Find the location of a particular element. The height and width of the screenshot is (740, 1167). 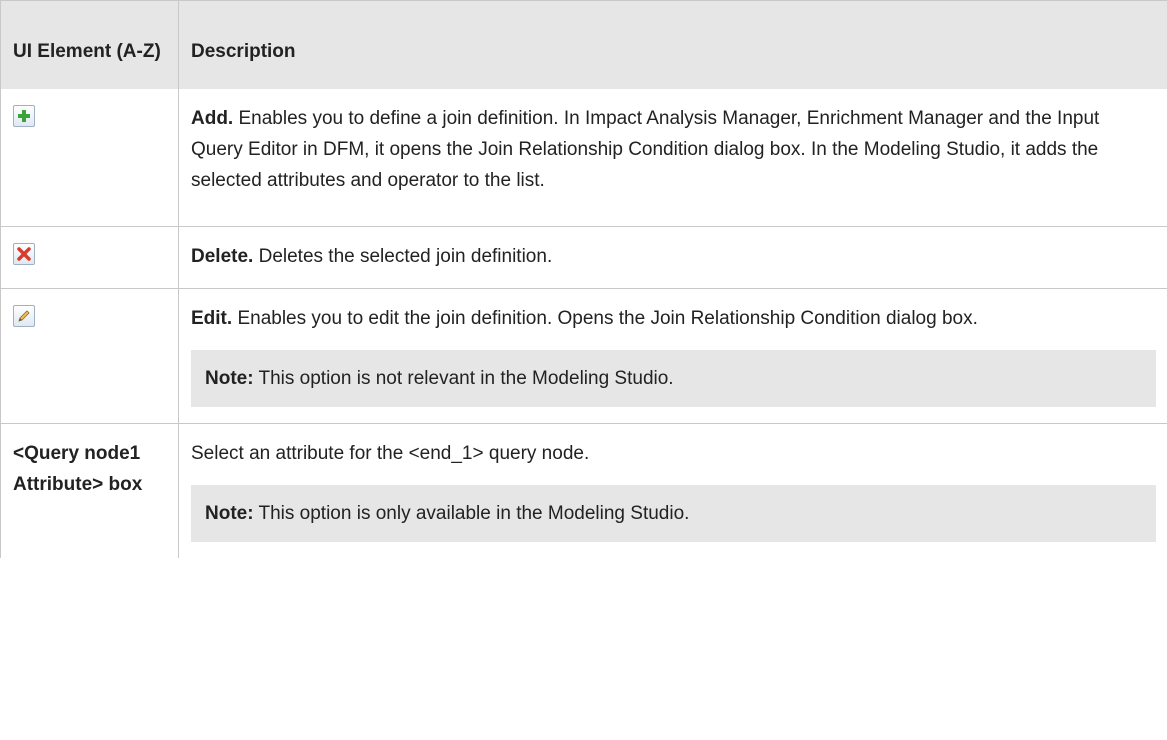

add-icon is located at coordinates (24, 115).